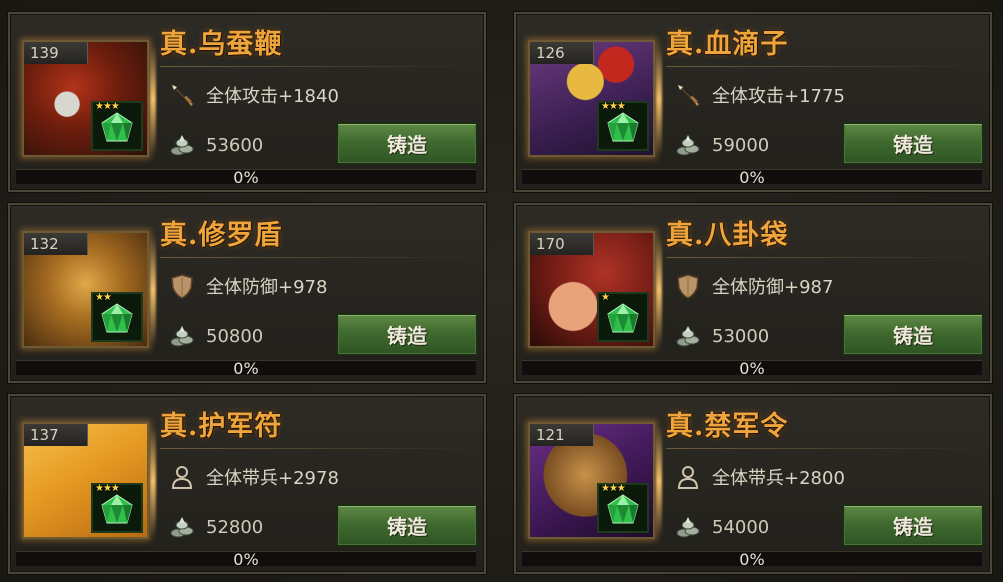 The width and height of the screenshot is (1003, 582). I want to click on cost-value: 53000, so click(741, 336).